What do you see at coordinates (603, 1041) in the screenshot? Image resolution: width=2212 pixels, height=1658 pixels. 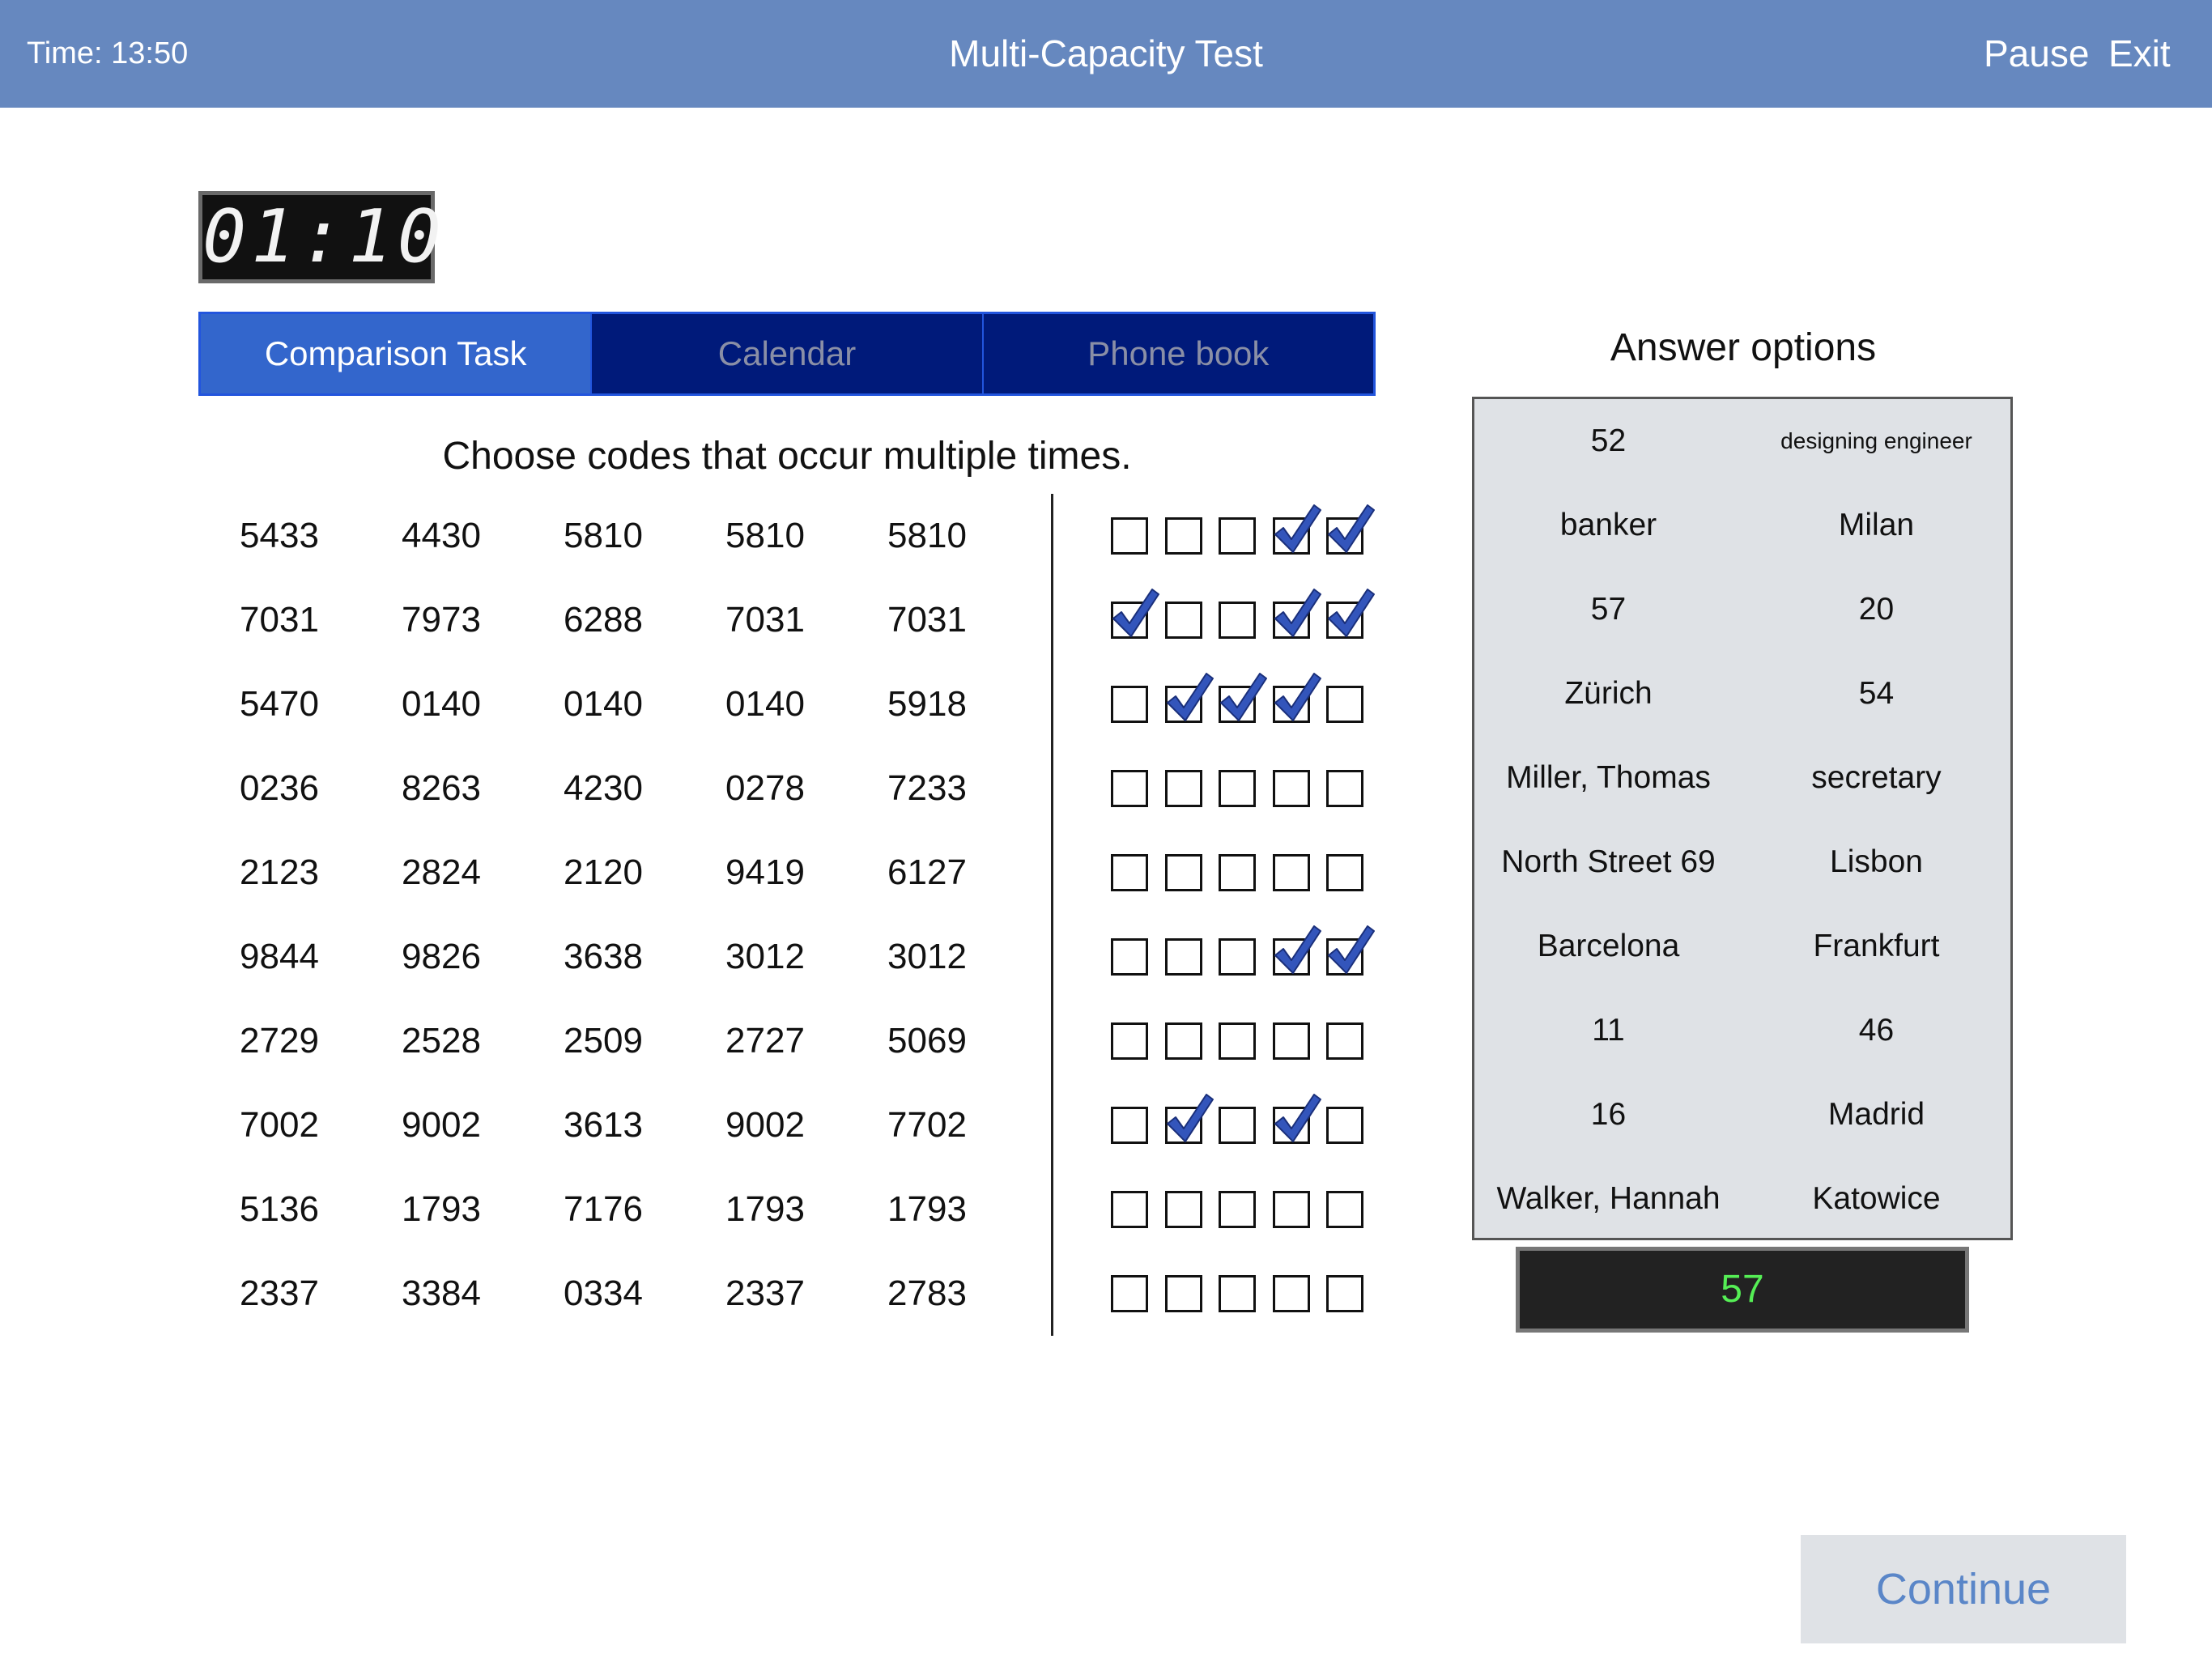 I see `code-row: 2729 2528 2509 2727 5069` at bounding box center [603, 1041].